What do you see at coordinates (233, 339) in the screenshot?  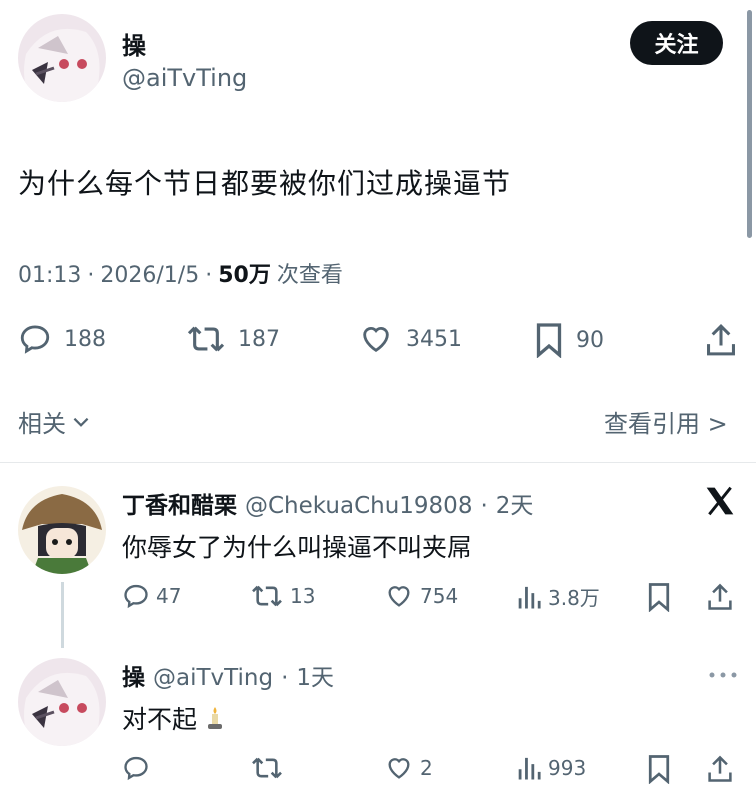 I see `retweet-button: 187` at bounding box center [233, 339].